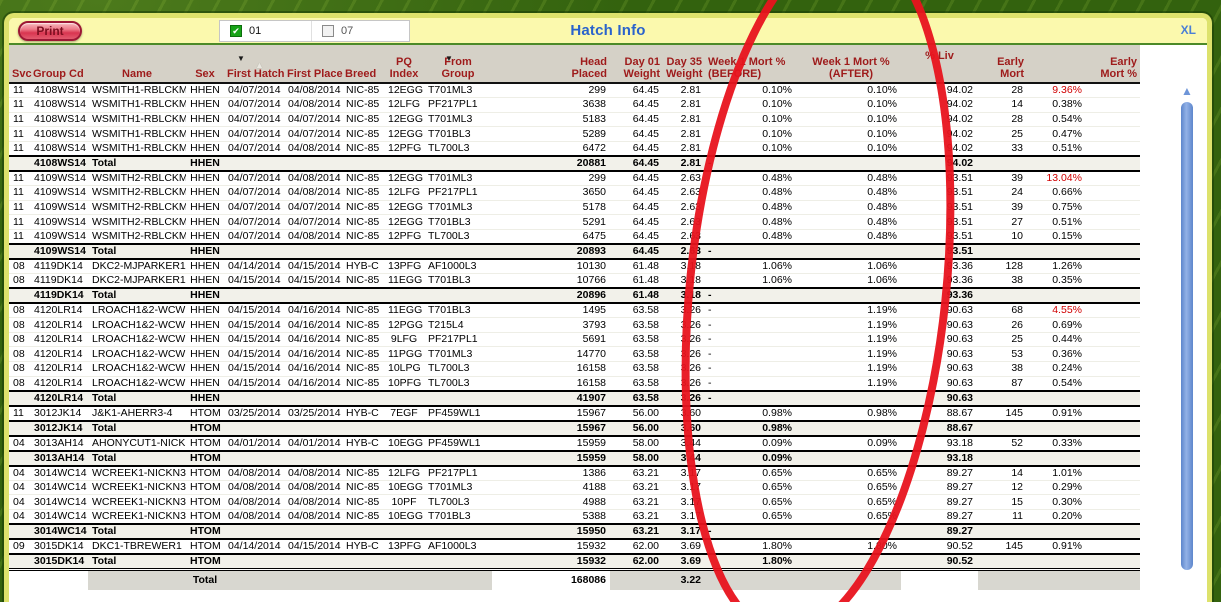 The height and width of the screenshot is (602, 1221). I want to click on sort-desc-icon: ▼, so click(241, 58).